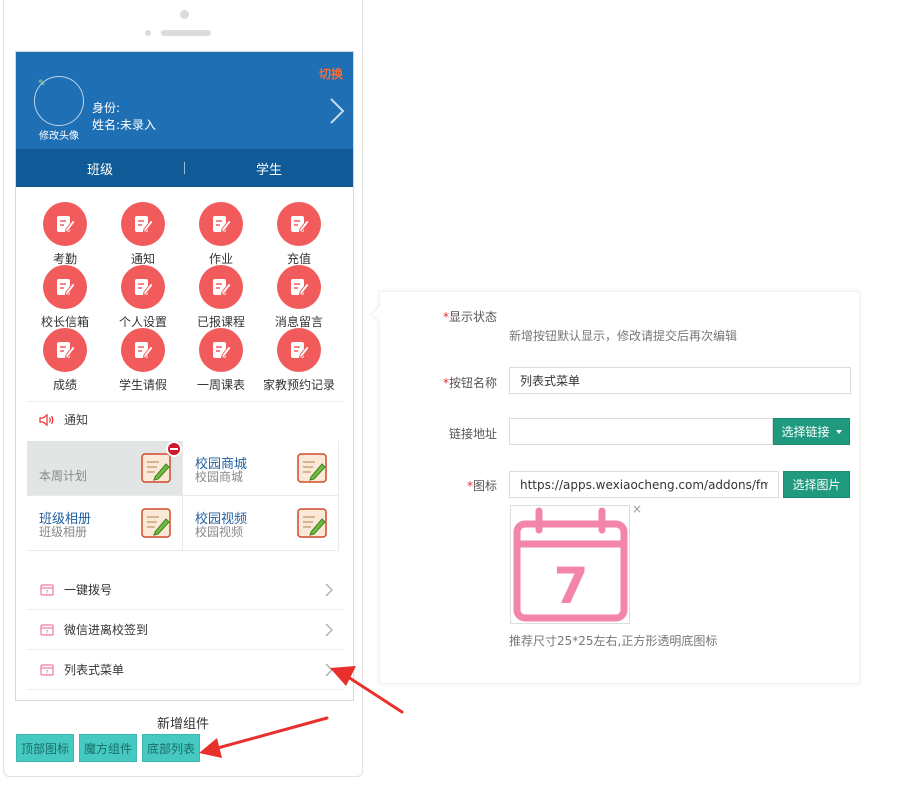 Image resolution: width=902 pixels, height=797 pixels. Describe the element at coordinates (331, 73) in the screenshot. I see `switch-link: 切换` at that location.